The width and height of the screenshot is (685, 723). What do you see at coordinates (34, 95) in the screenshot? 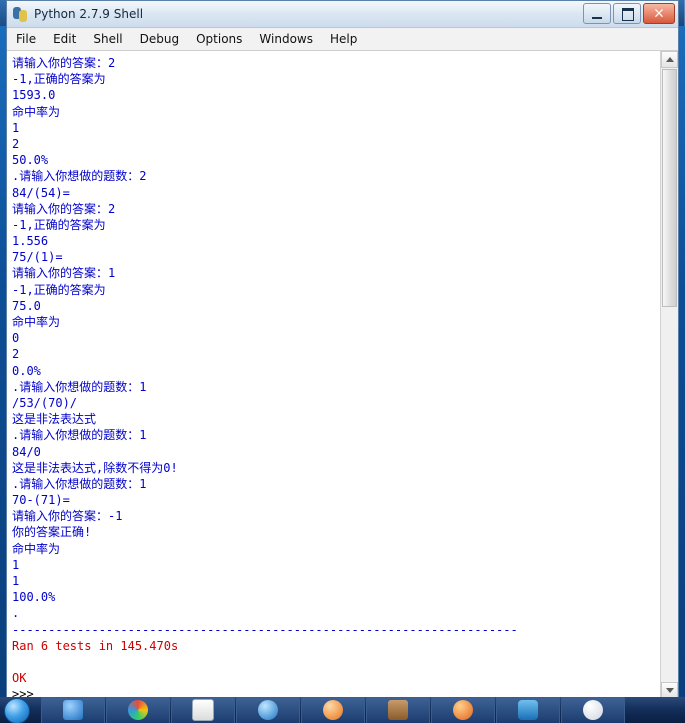
I see `console-line: 1593.0` at bounding box center [34, 95].